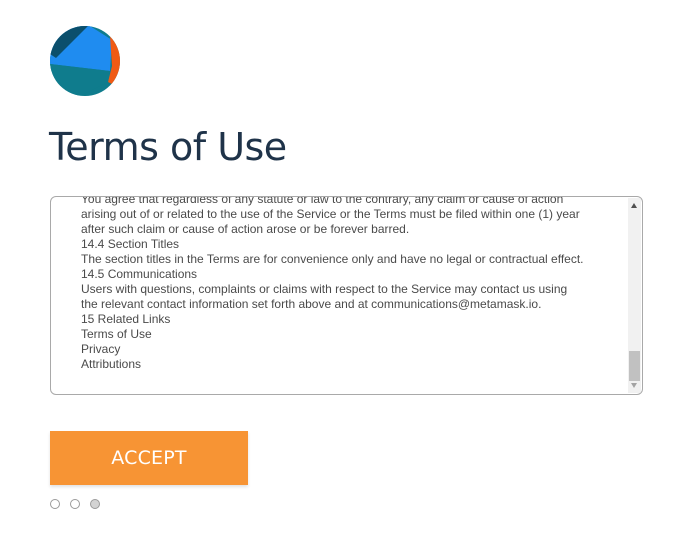 This screenshot has width=681, height=538. I want to click on scroll-up-arrow-icon, so click(634, 205).